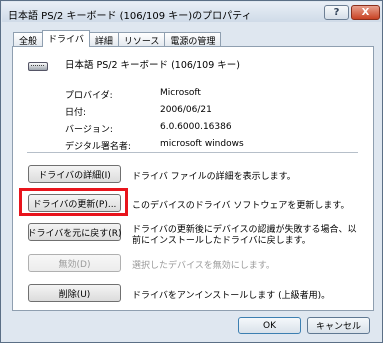  I want to click on version-label: バージョン:, so click(89, 130).